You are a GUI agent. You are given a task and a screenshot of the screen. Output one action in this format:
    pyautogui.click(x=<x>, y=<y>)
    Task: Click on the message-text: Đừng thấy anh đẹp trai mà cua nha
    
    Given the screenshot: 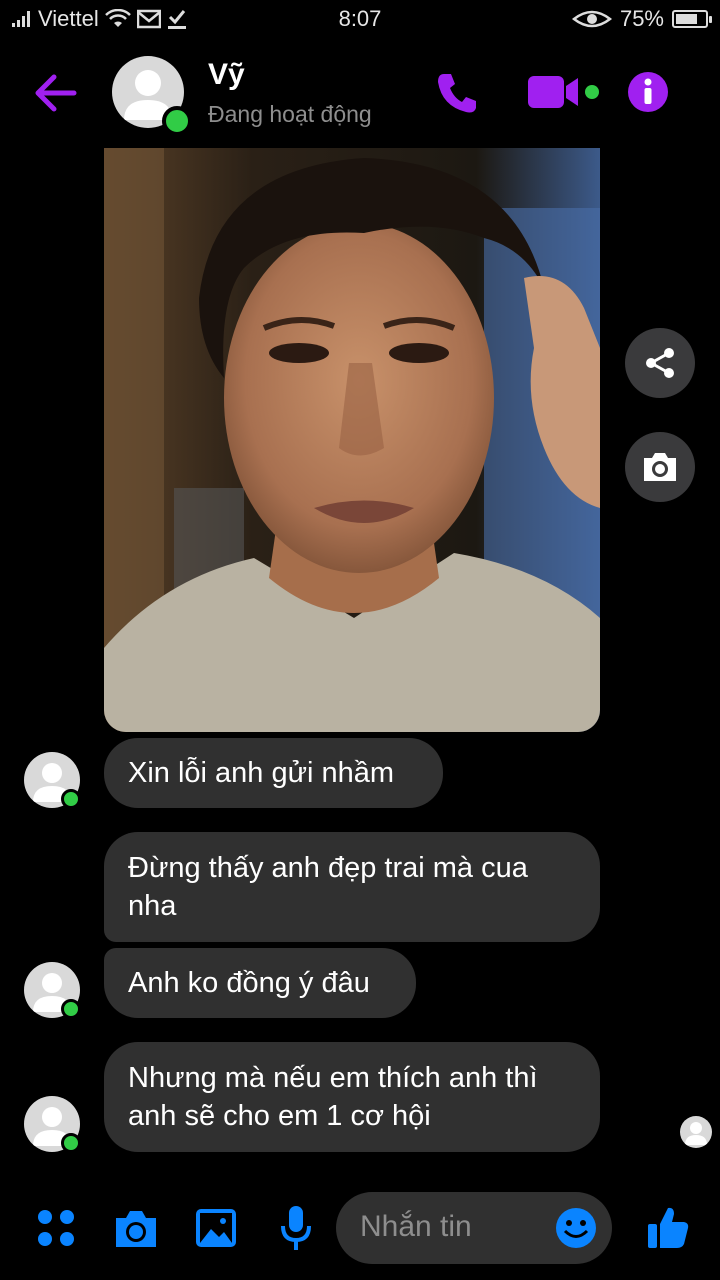 What is the action you would take?
    pyautogui.click(x=328, y=887)
    